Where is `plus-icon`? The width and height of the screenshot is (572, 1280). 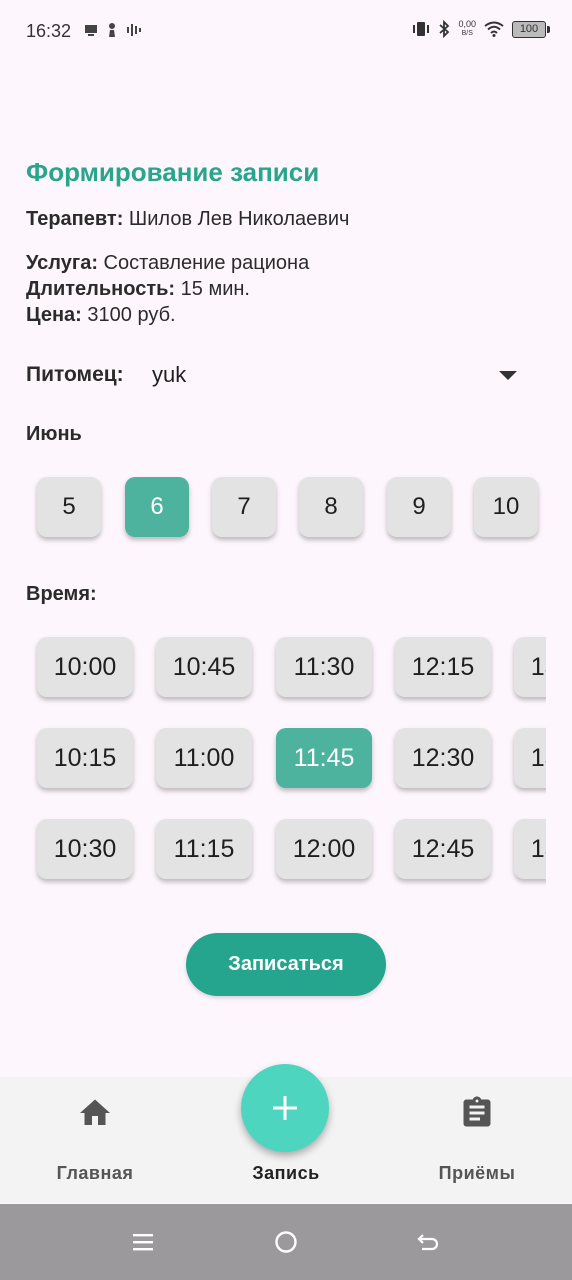 plus-icon is located at coordinates (285, 1108).